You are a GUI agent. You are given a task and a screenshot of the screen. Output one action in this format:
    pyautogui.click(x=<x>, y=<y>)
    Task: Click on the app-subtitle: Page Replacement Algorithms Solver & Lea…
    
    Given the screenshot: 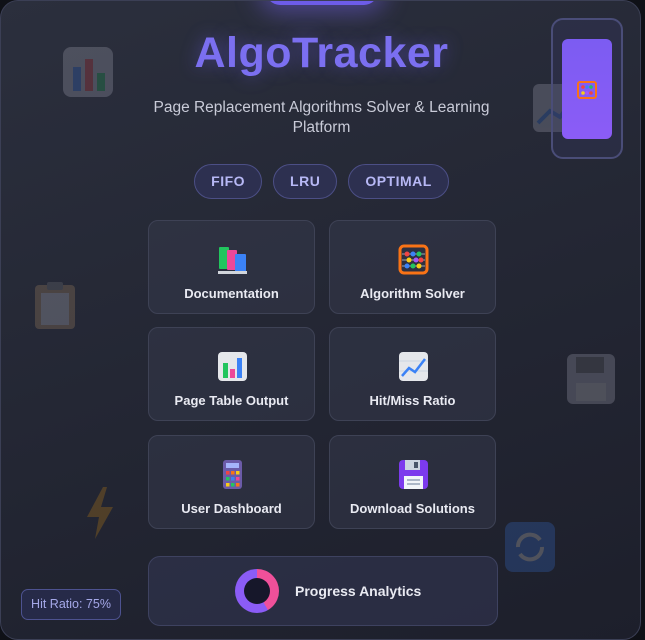 What is the action you would take?
    pyautogui.click(x=321, y=117)
    